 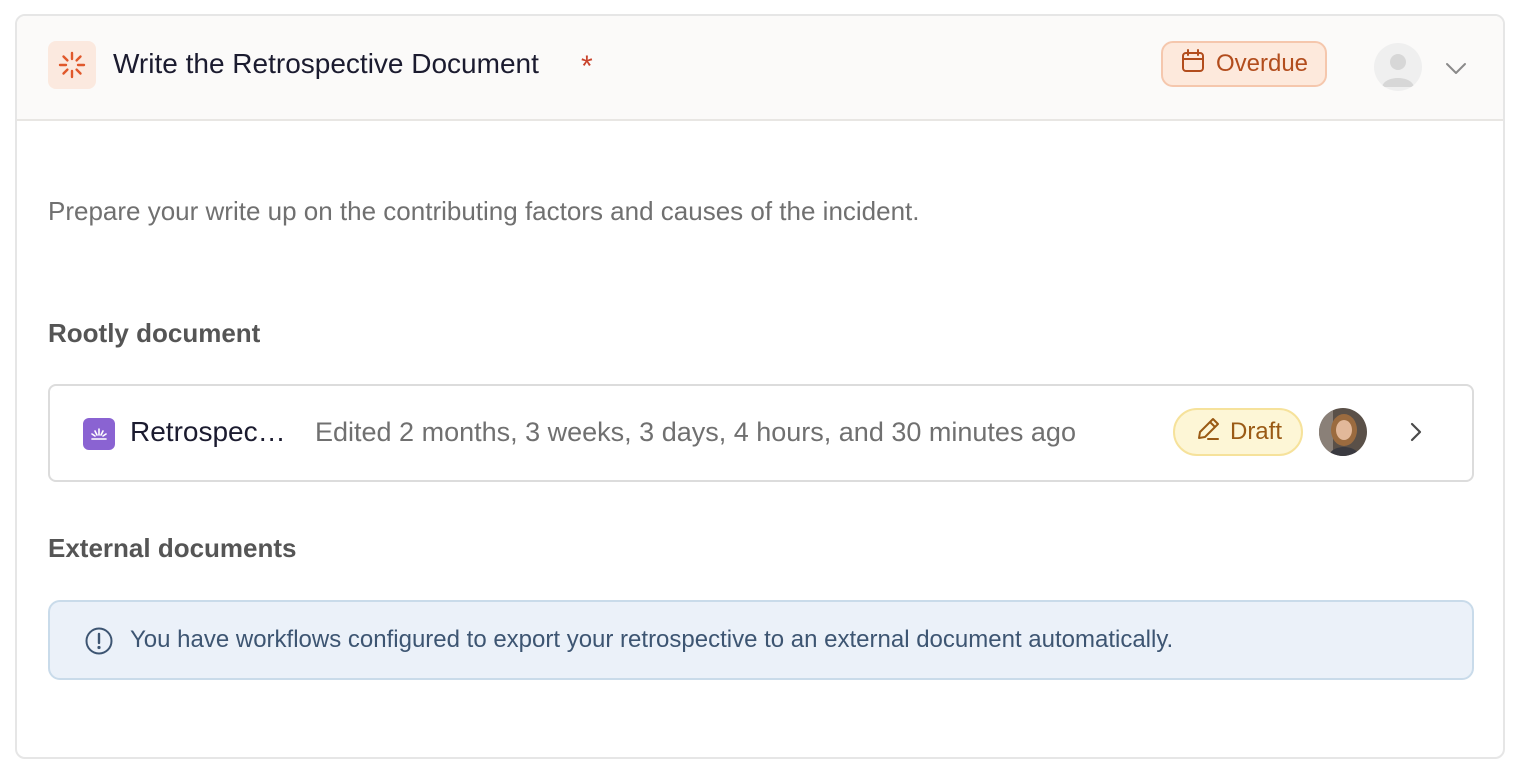 What do you see at coordinates (1193, 64) in the screenshot?
I see `calendar-icon` at bounding box center [1193, 64].